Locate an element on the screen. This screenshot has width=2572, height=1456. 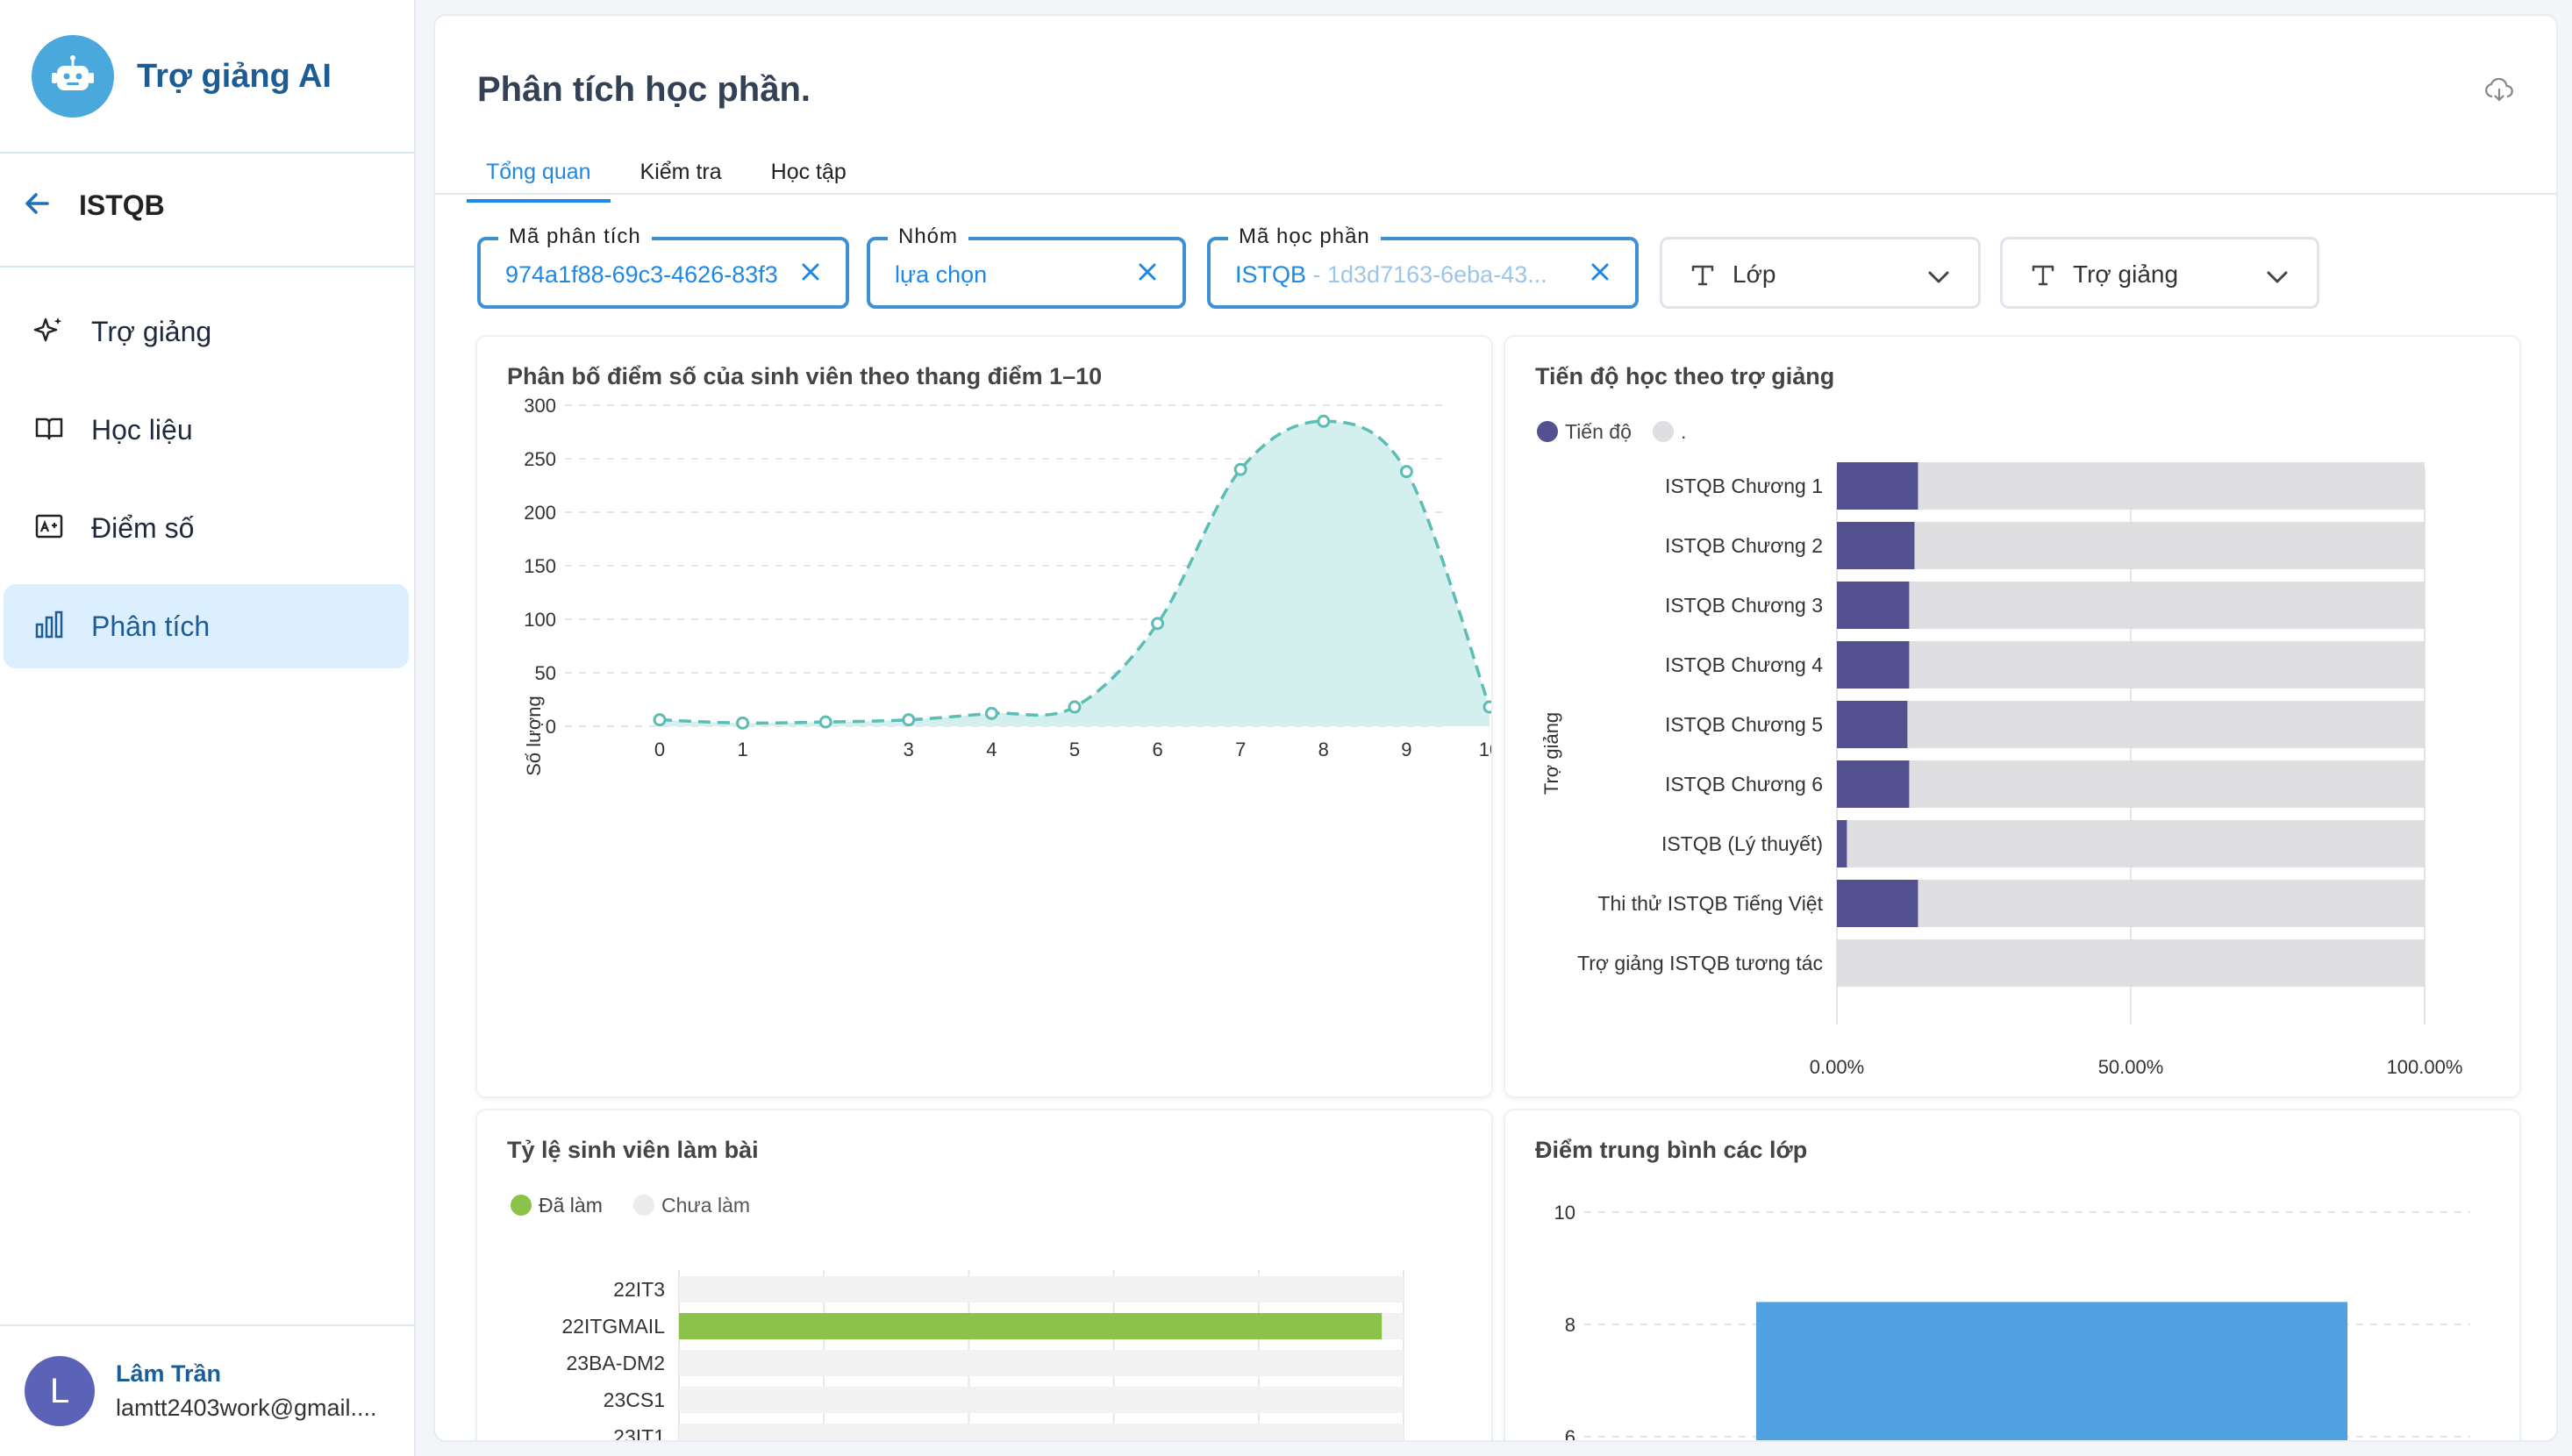
book-icon is located at coordinates (49, 430).